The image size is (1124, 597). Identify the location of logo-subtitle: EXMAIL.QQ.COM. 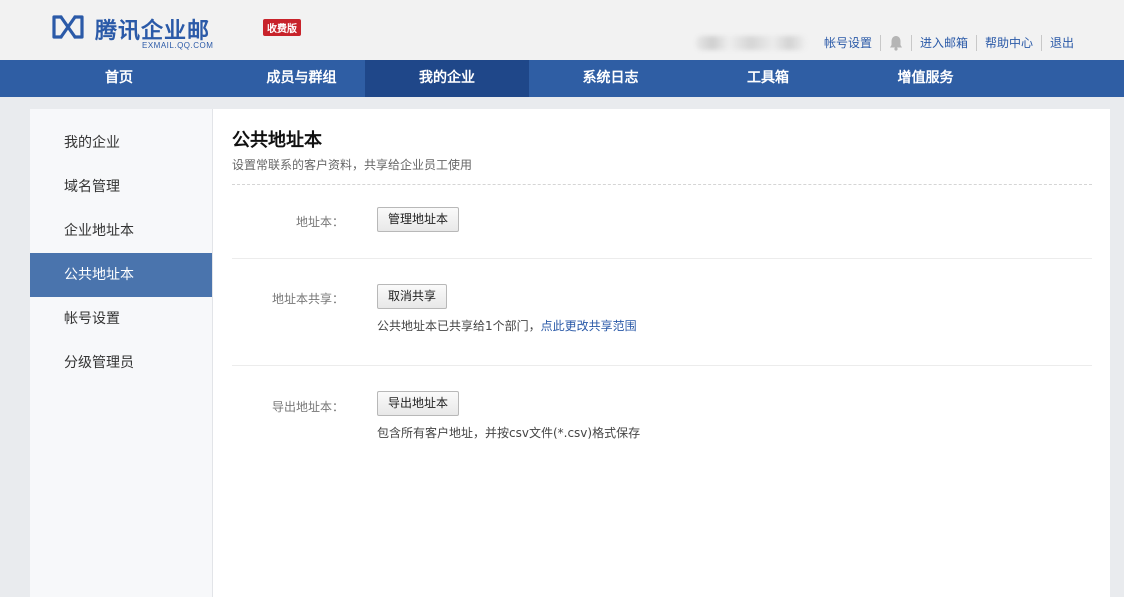
(178, 45).